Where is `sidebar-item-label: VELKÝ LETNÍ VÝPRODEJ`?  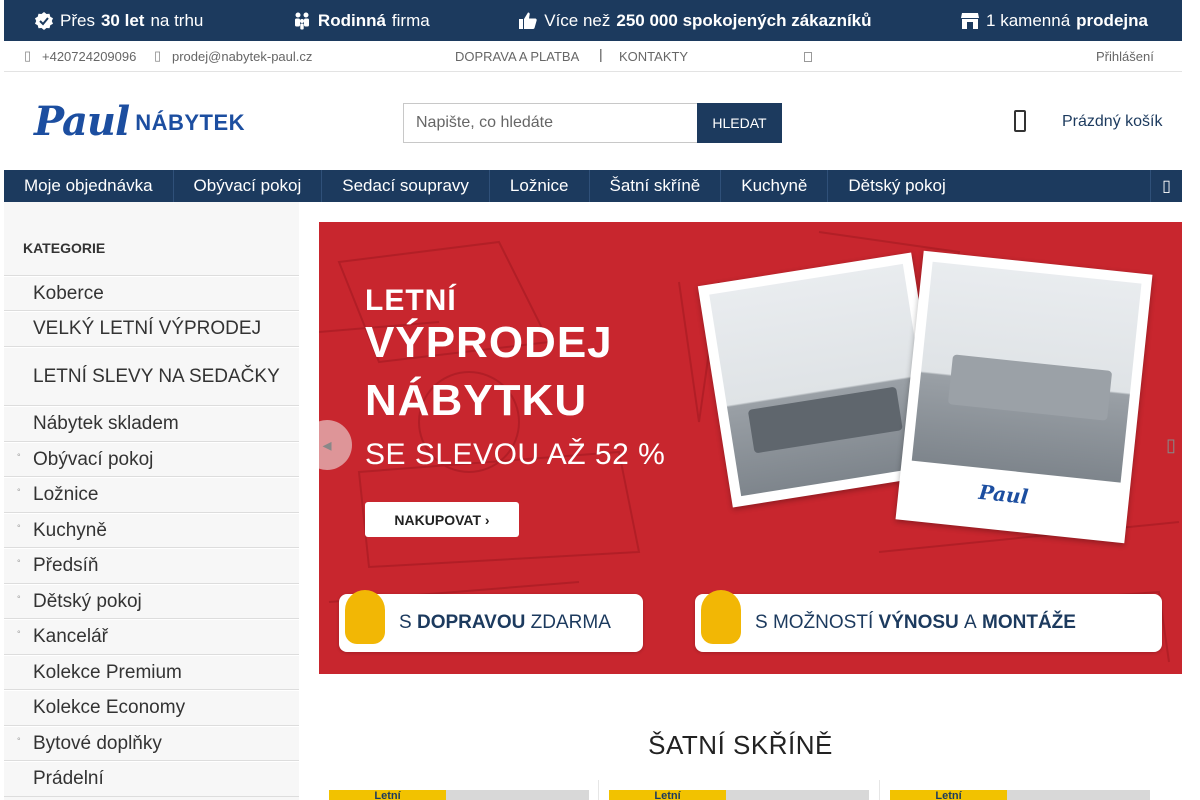
sidebar-item-label: VELKÝ LETNÍ VÝPRODEJ is located at coordinates (147, 328).